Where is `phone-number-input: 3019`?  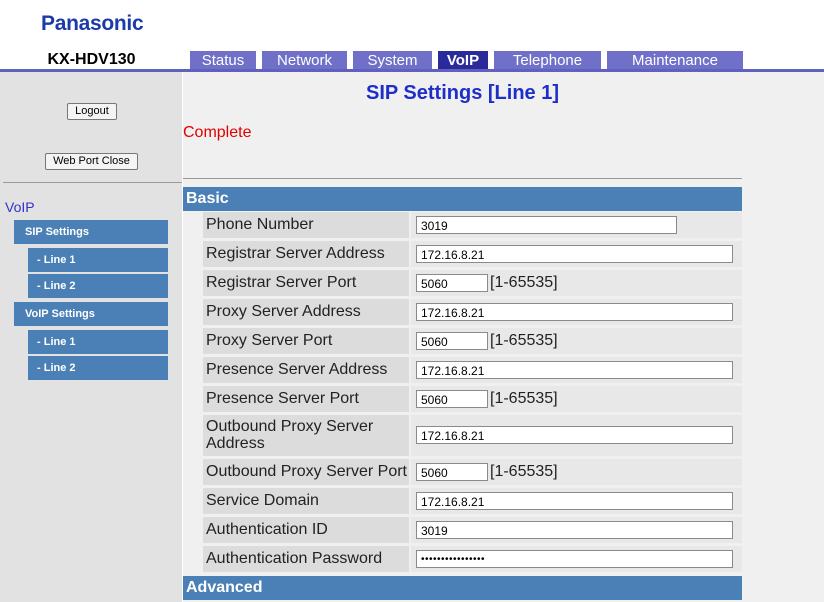 phone-number-input: 3019 is located at coordinates (546, 225).